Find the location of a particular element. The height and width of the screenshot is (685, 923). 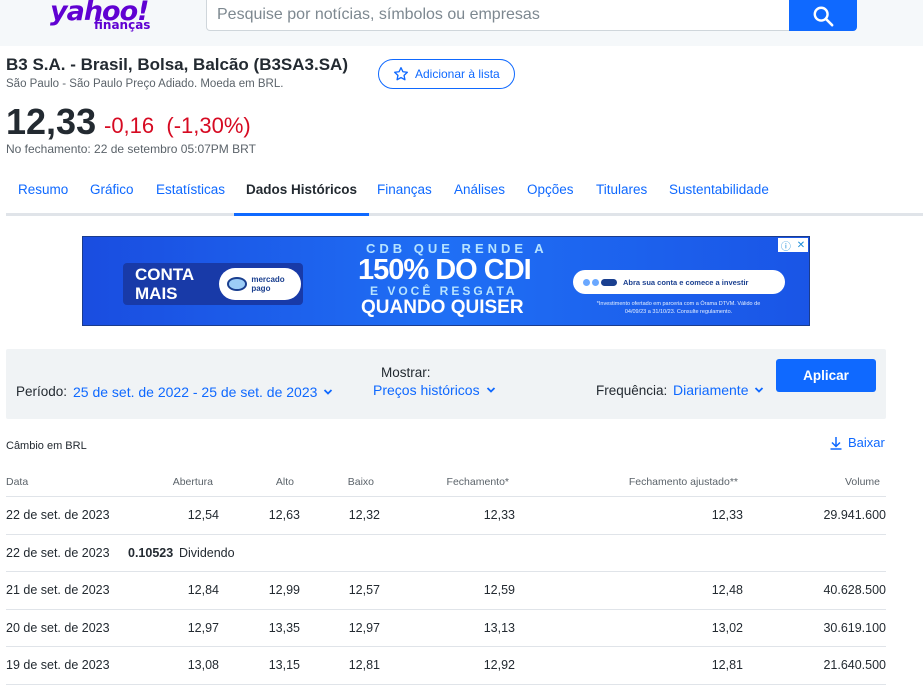

header-adj-close: Fechamento ajustado** is located at coordinates (683, 482).